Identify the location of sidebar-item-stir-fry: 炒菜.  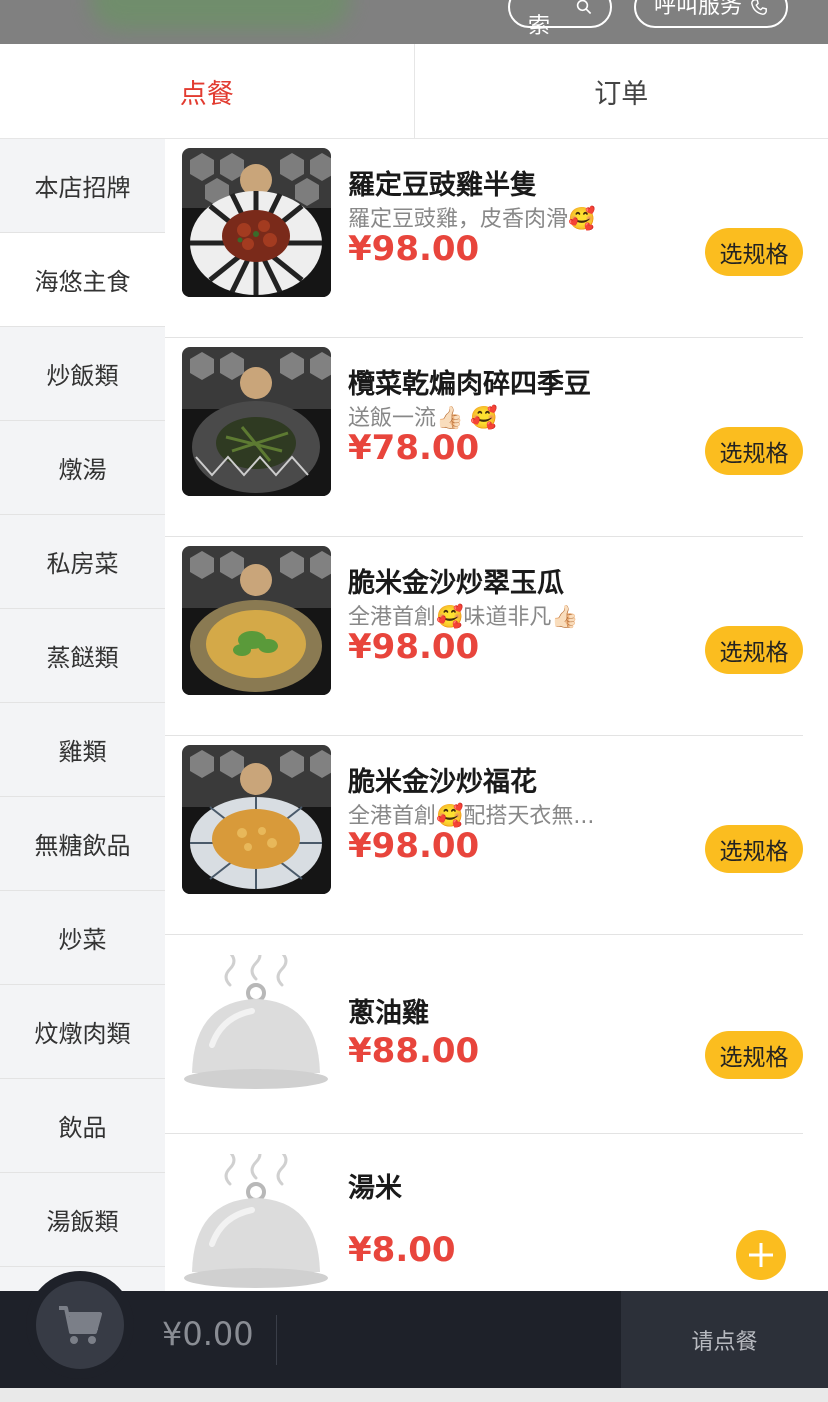
(82, 938).